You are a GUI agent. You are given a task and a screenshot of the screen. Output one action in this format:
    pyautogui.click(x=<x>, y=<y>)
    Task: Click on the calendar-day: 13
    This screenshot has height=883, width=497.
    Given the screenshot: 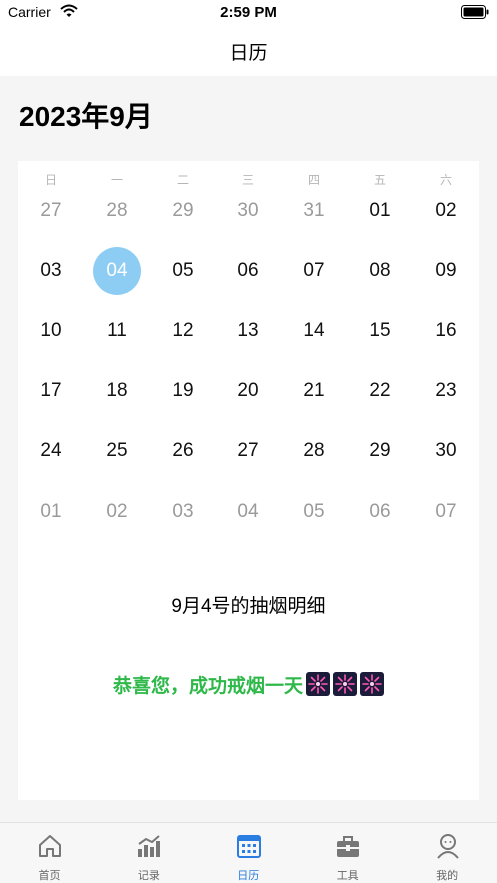 What is the action you would take?
    pyautogui.click(x=248, y=331)
    